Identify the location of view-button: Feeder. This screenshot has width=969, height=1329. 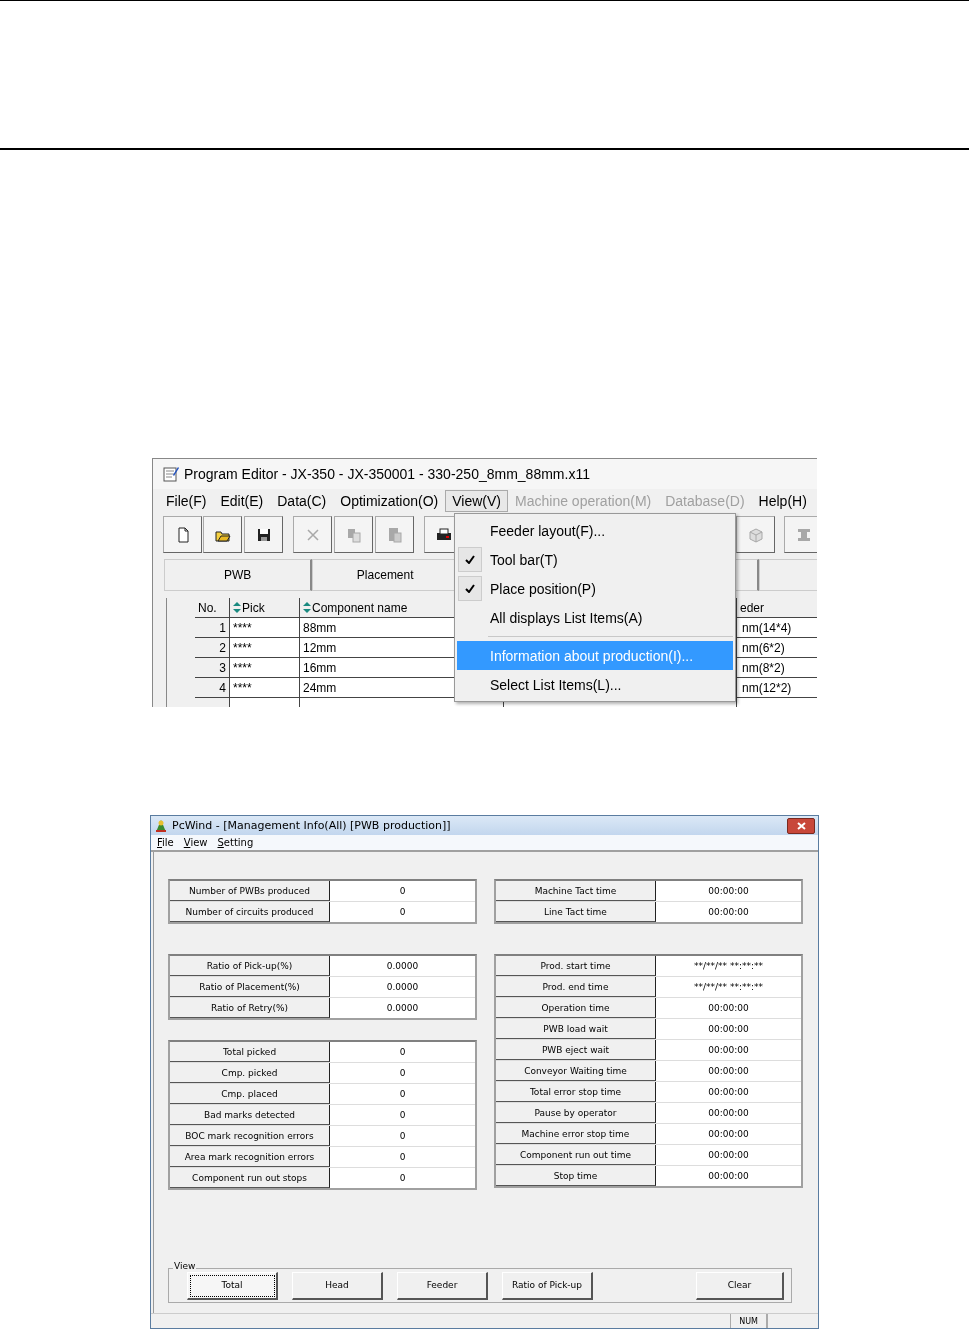
(442, 1285).